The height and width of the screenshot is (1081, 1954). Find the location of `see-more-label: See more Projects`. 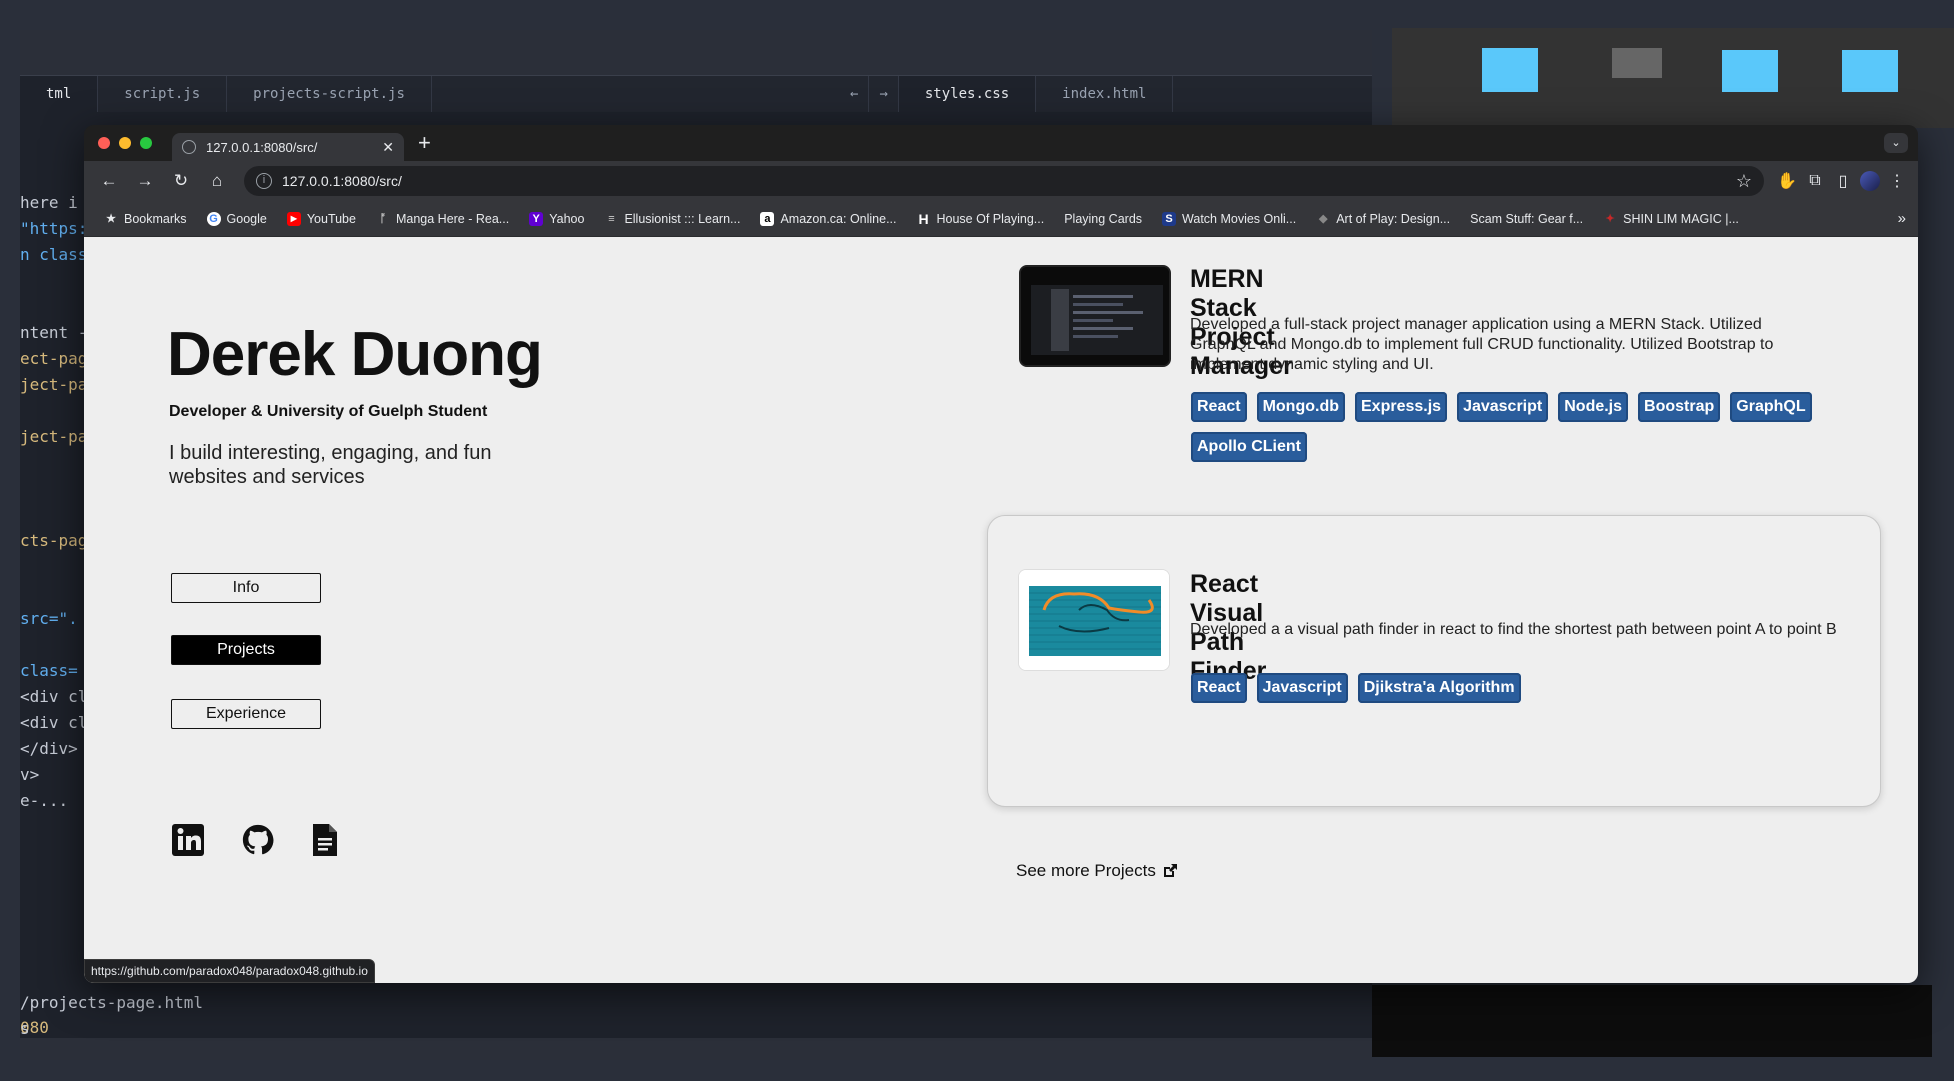

see-more-label: See more Projects is located at coordinates (1086, 870).